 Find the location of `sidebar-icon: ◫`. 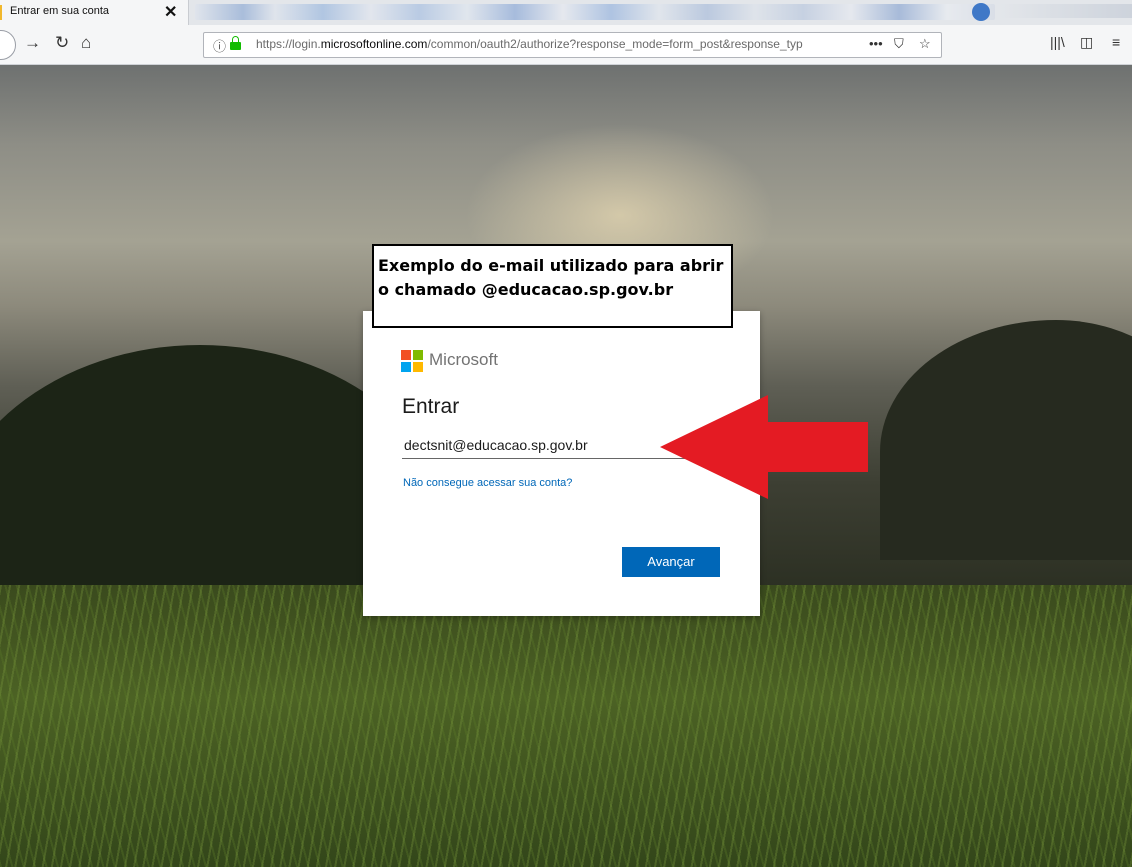

sidebar-icon: ◫ is located at coordinates (1086, 42).